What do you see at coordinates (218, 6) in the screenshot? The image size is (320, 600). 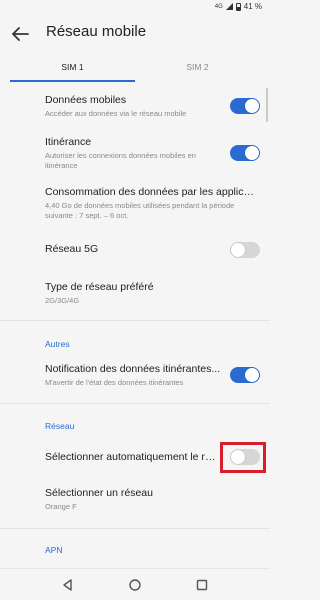 I see `network-type: 4G` at bounding box center [218, 6].